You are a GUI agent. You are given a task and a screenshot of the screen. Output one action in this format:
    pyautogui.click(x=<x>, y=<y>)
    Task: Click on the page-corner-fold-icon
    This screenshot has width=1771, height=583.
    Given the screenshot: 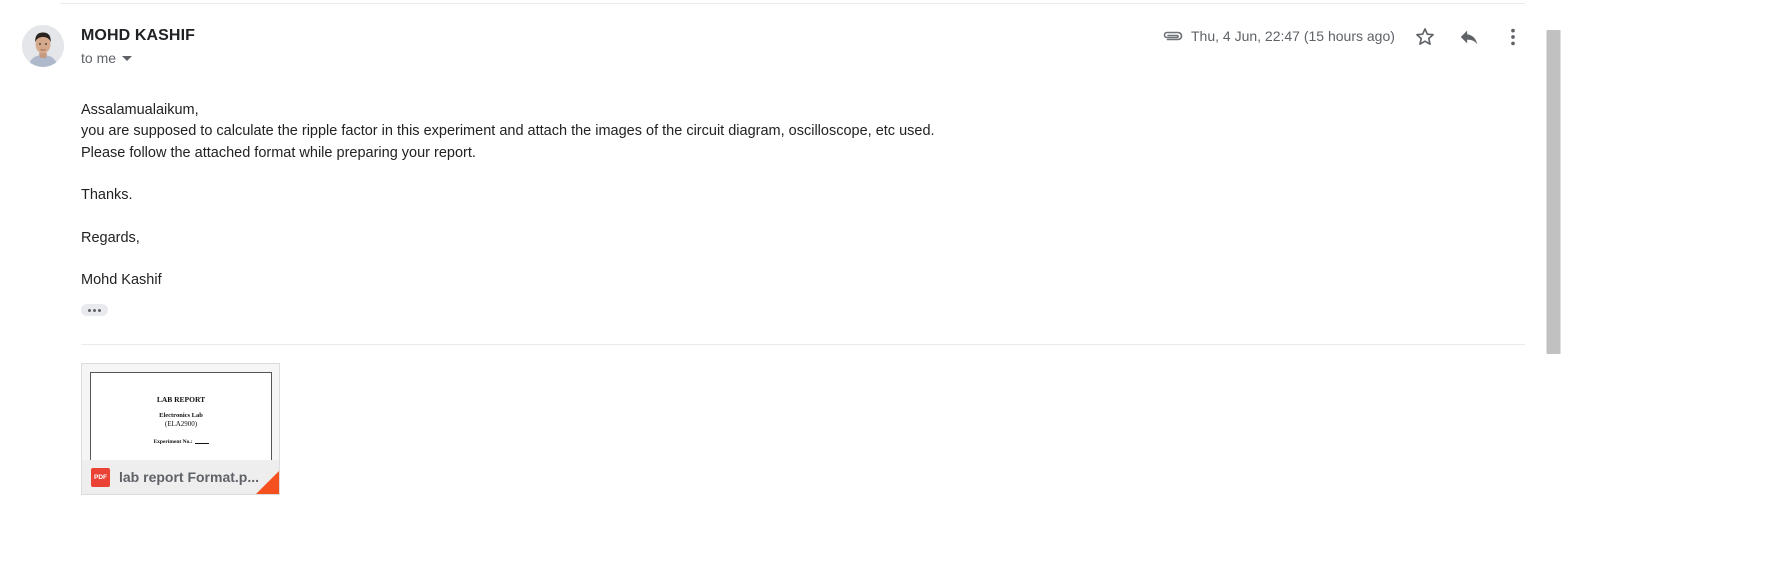 What is the action you would take?
    pyautogui.click(x=267, y=482)
    